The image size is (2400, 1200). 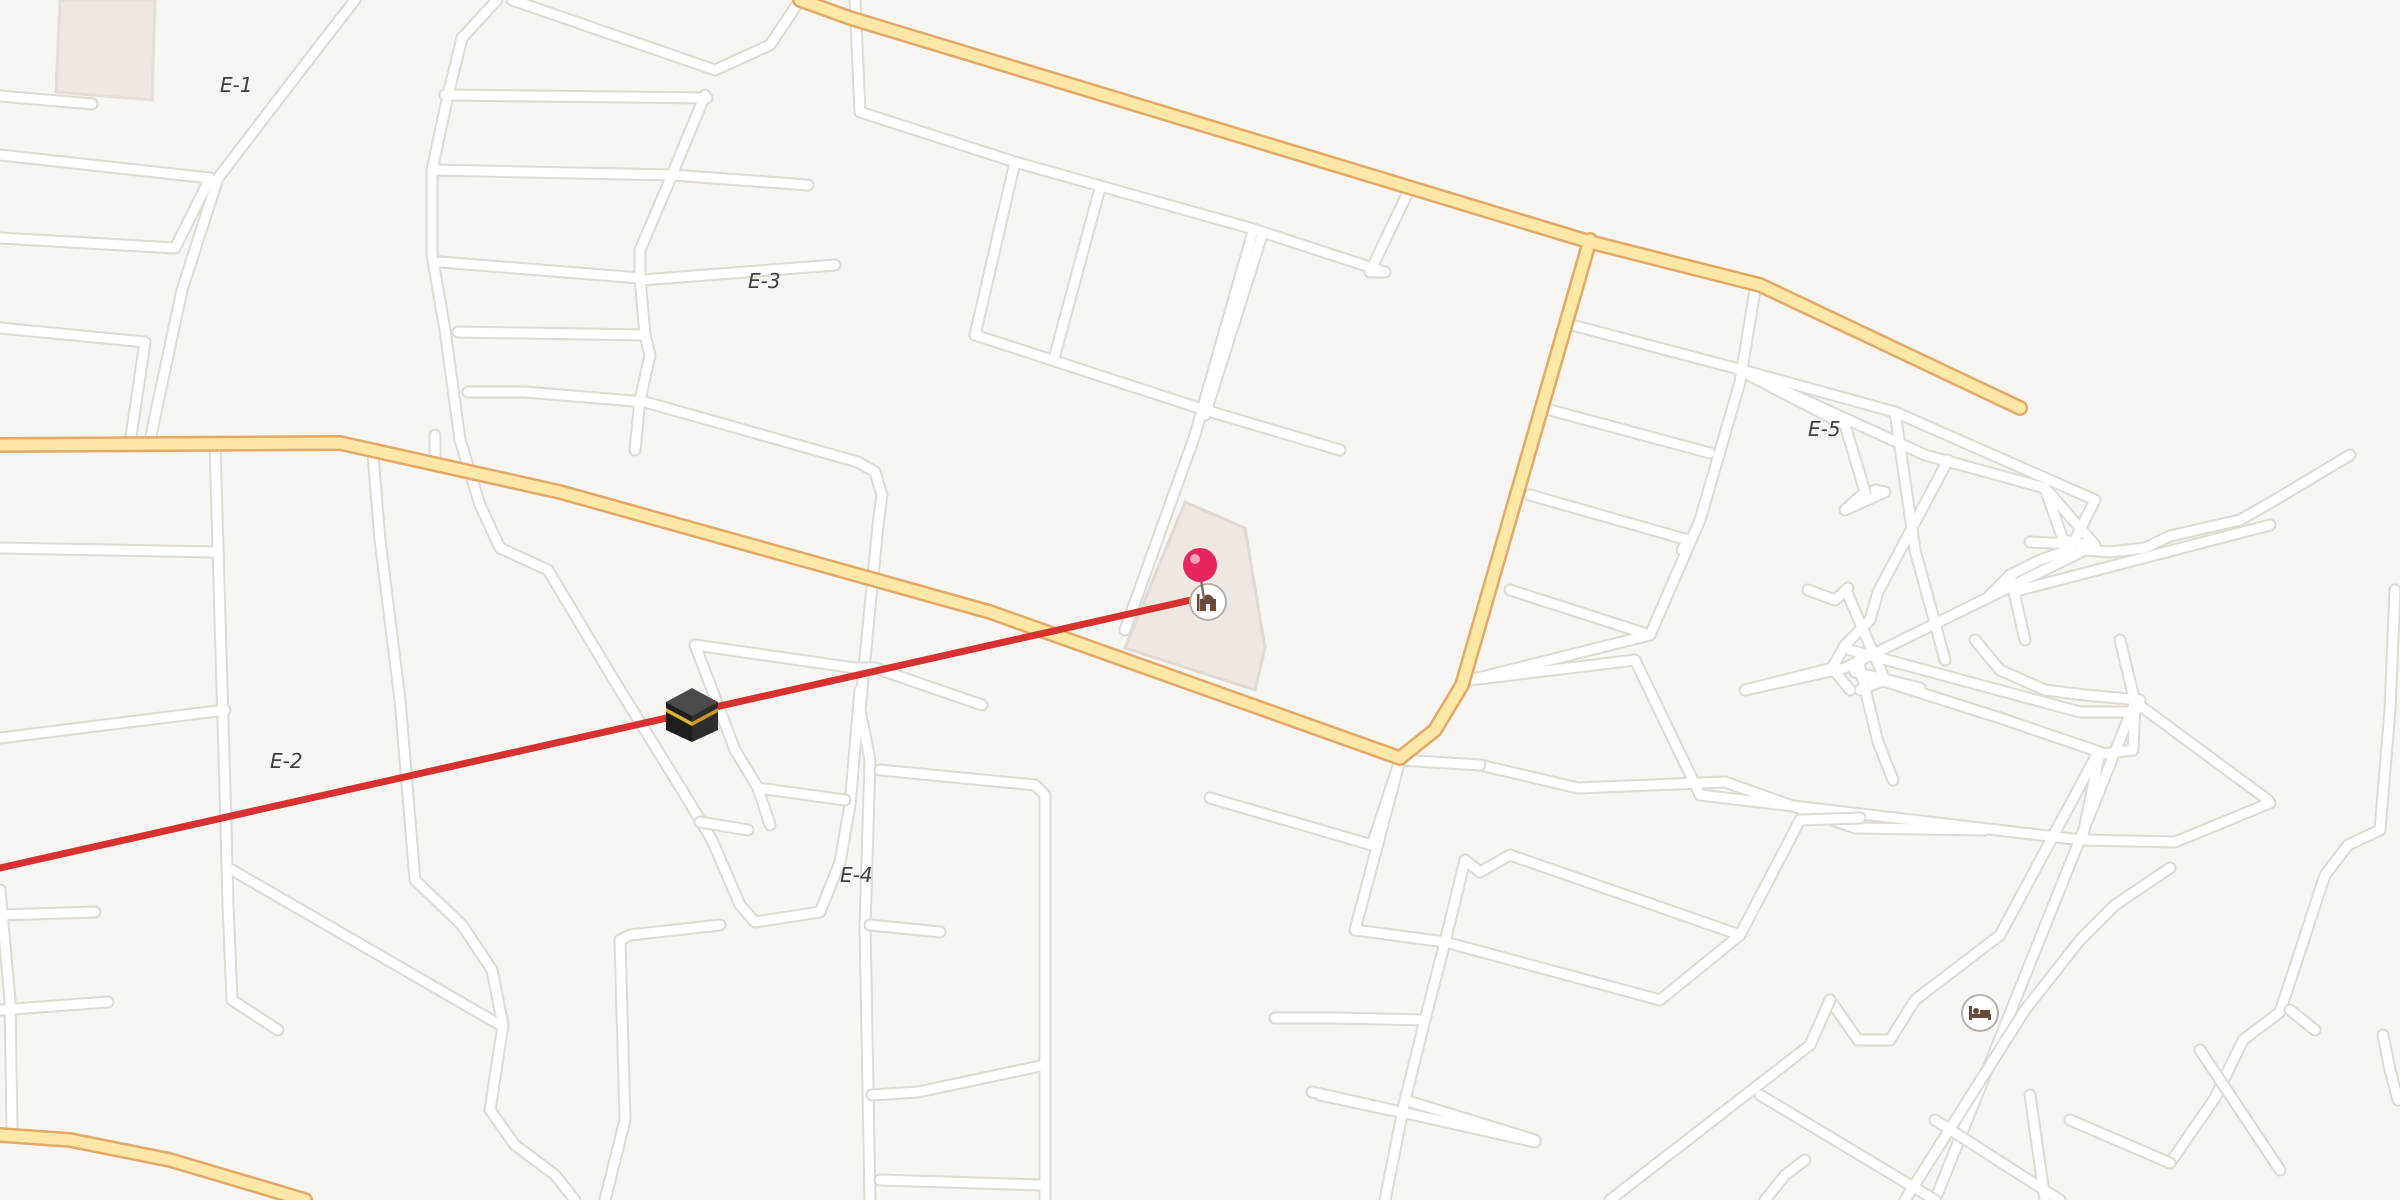 What do you see at coordinates (286, 761) in the screenshot?
I see `district-label-e2: E-2` at bounding box center [286, 761].